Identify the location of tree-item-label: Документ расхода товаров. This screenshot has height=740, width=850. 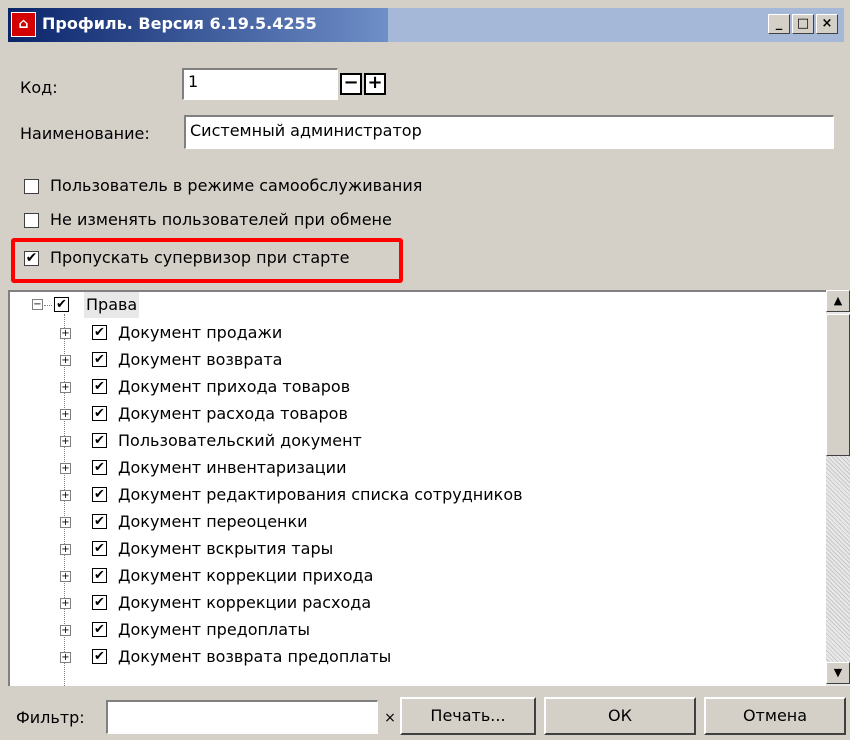
(233, 413).